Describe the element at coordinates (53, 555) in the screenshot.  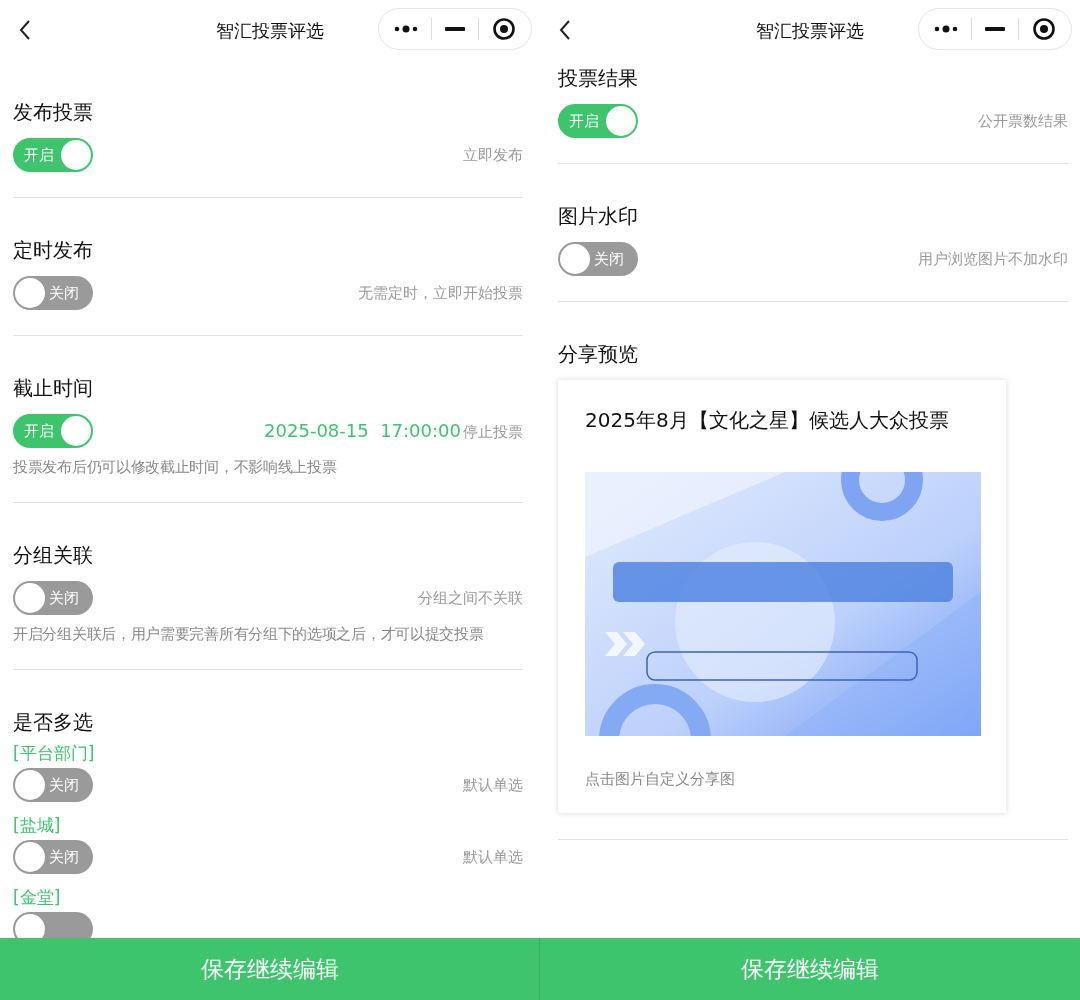
I see `section-title: 分组关联` at that location.